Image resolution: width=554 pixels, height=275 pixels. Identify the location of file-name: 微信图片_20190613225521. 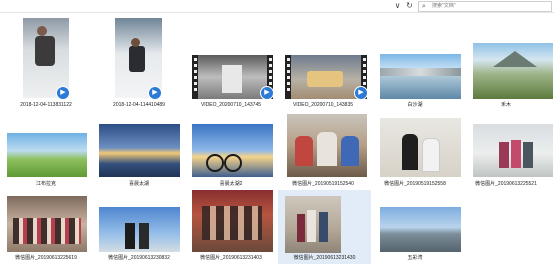
(506, 184).